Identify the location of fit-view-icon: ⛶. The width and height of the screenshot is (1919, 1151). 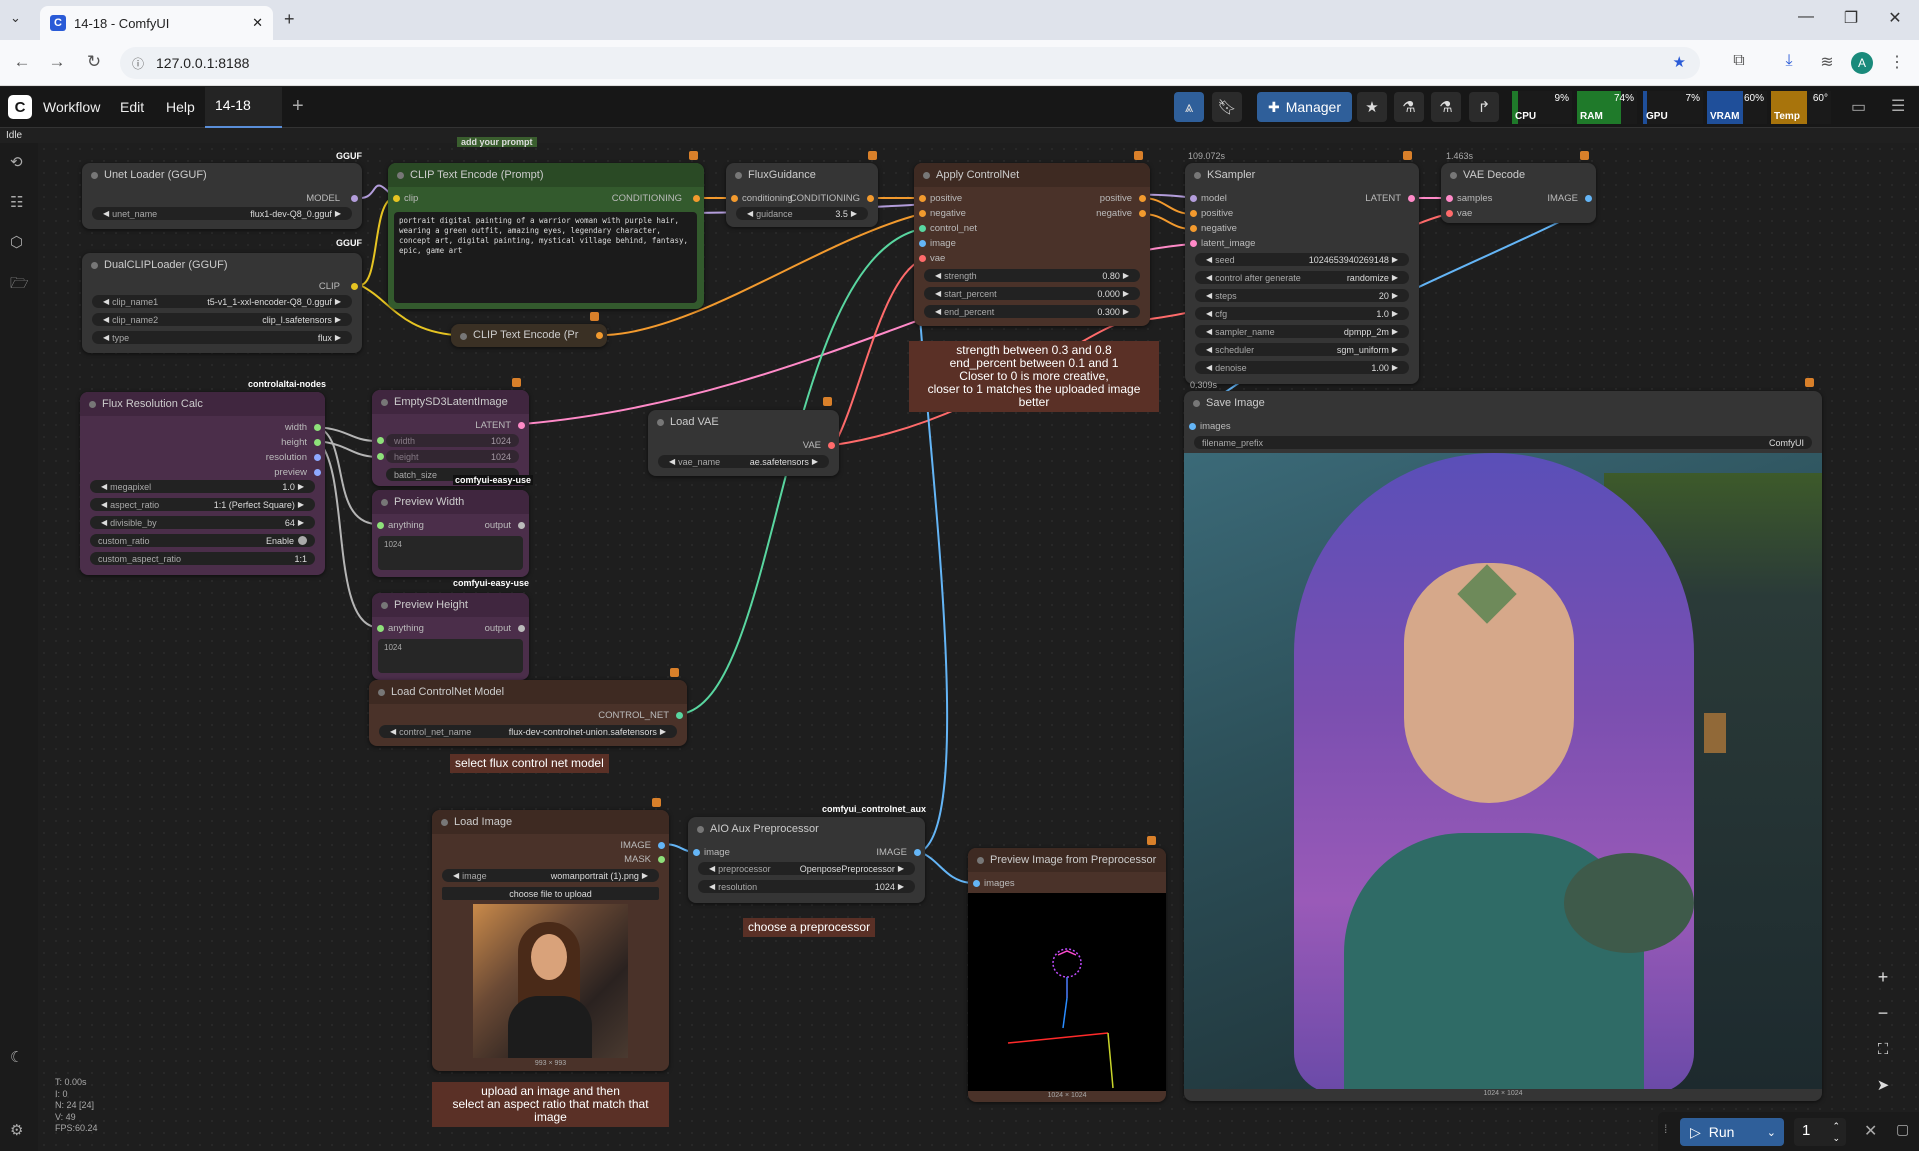
(1883, 1049).